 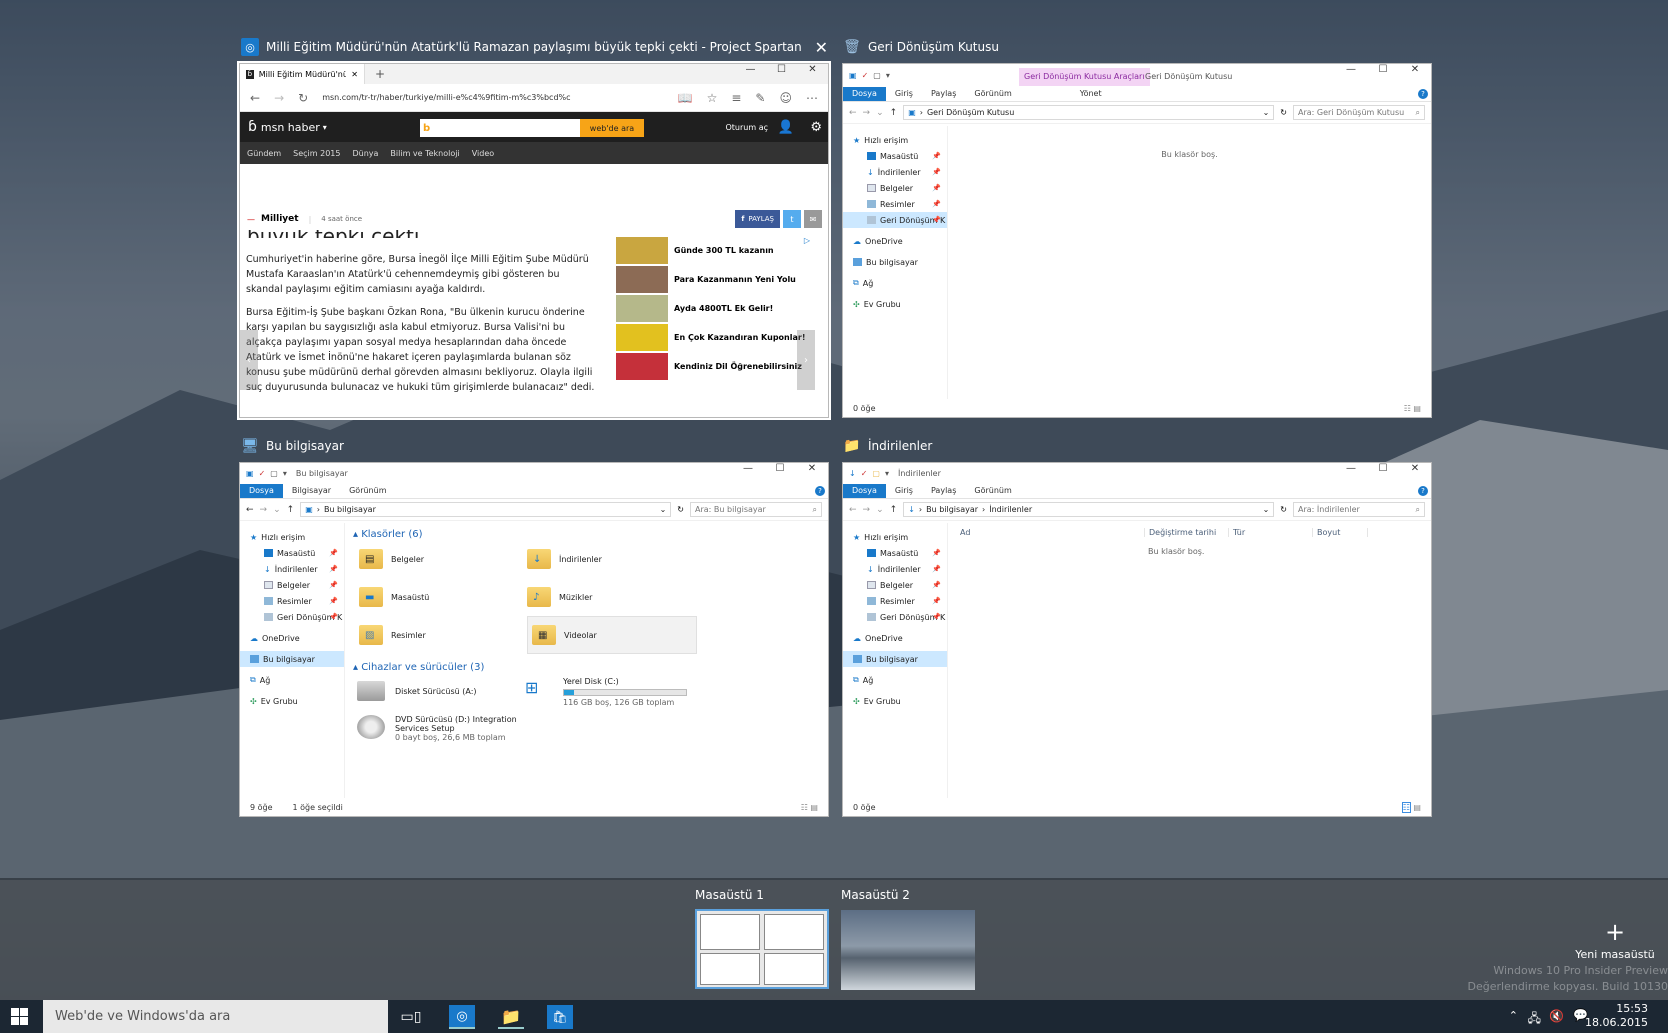 I want to click on mail-icon: ✉, so click(x=813, y=219).